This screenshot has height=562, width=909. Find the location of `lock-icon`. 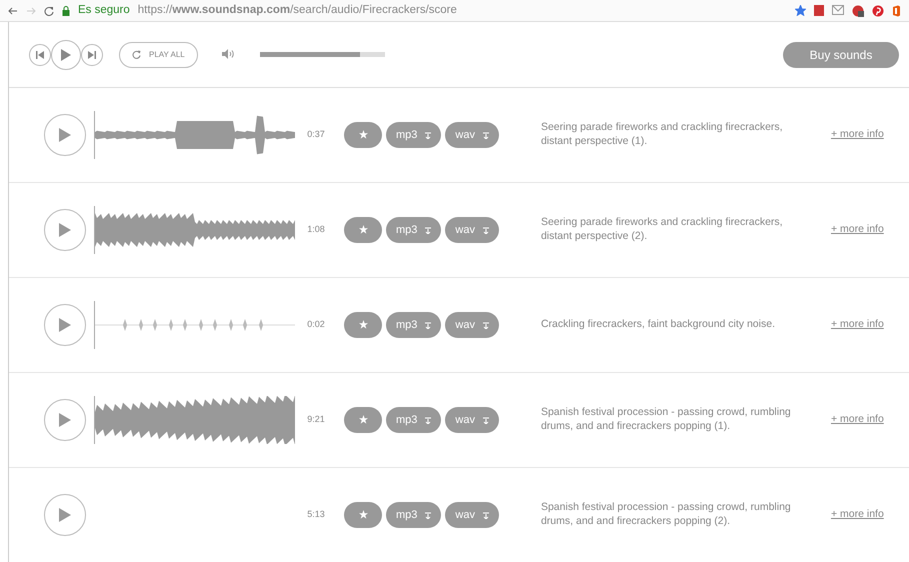

lock-icon is located at coordinates (66, 11).